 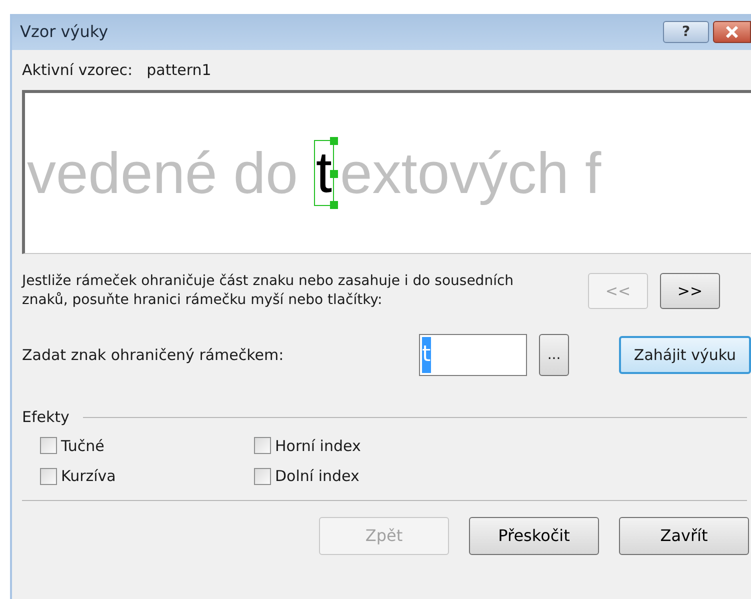 What do you see at coordinates (179, 70) in the screenshot?
I see `active-pattern-value: pattern1` at bounding box center [179, 70].